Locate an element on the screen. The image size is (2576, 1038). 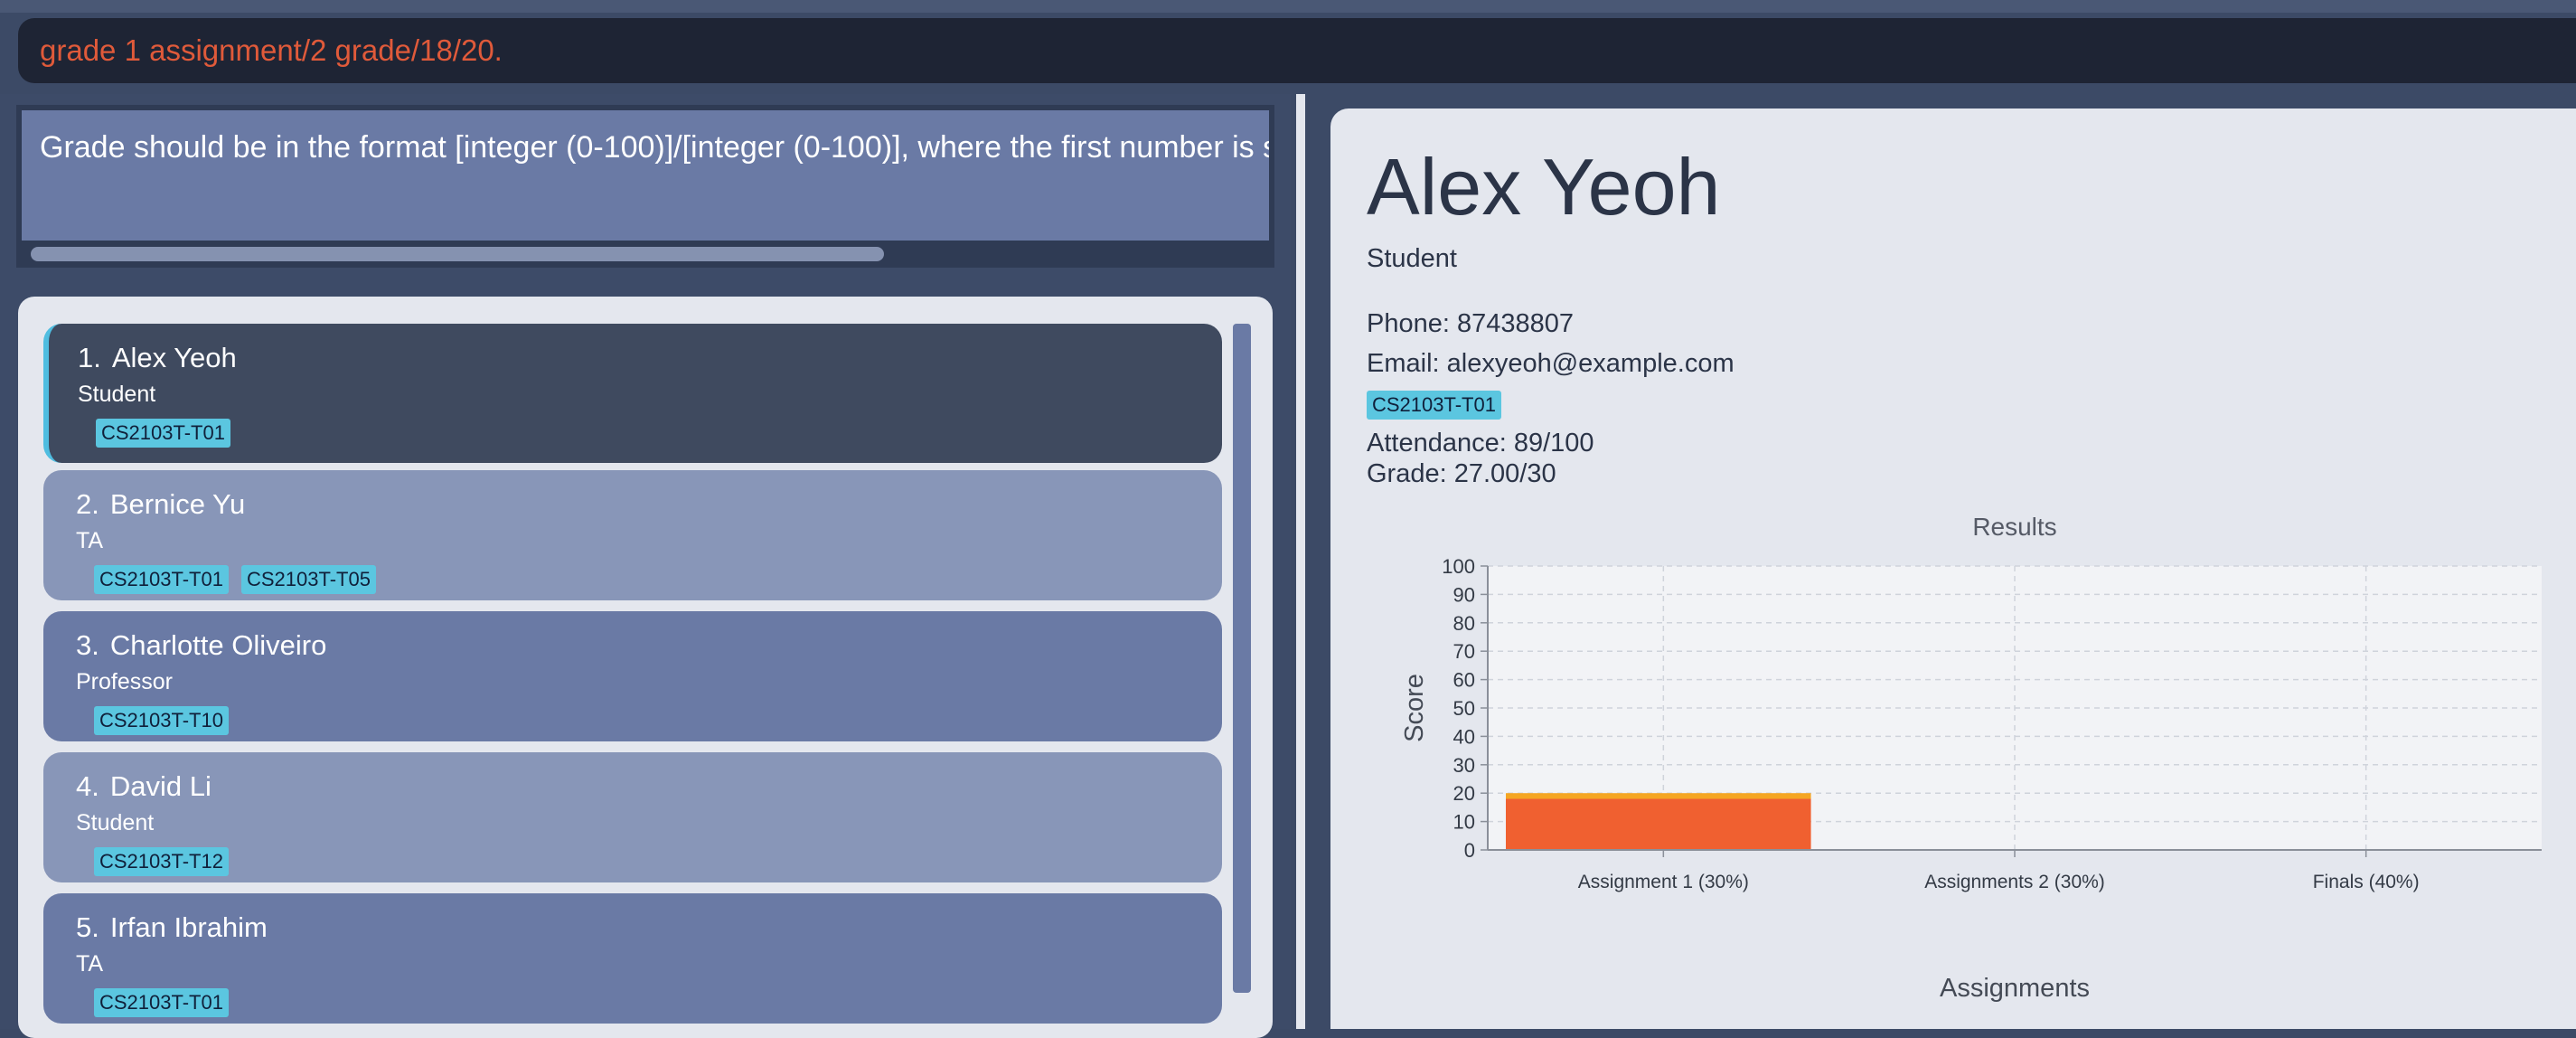
details-phone: Phone: 87438807 is located at coordinates (1470, 324).